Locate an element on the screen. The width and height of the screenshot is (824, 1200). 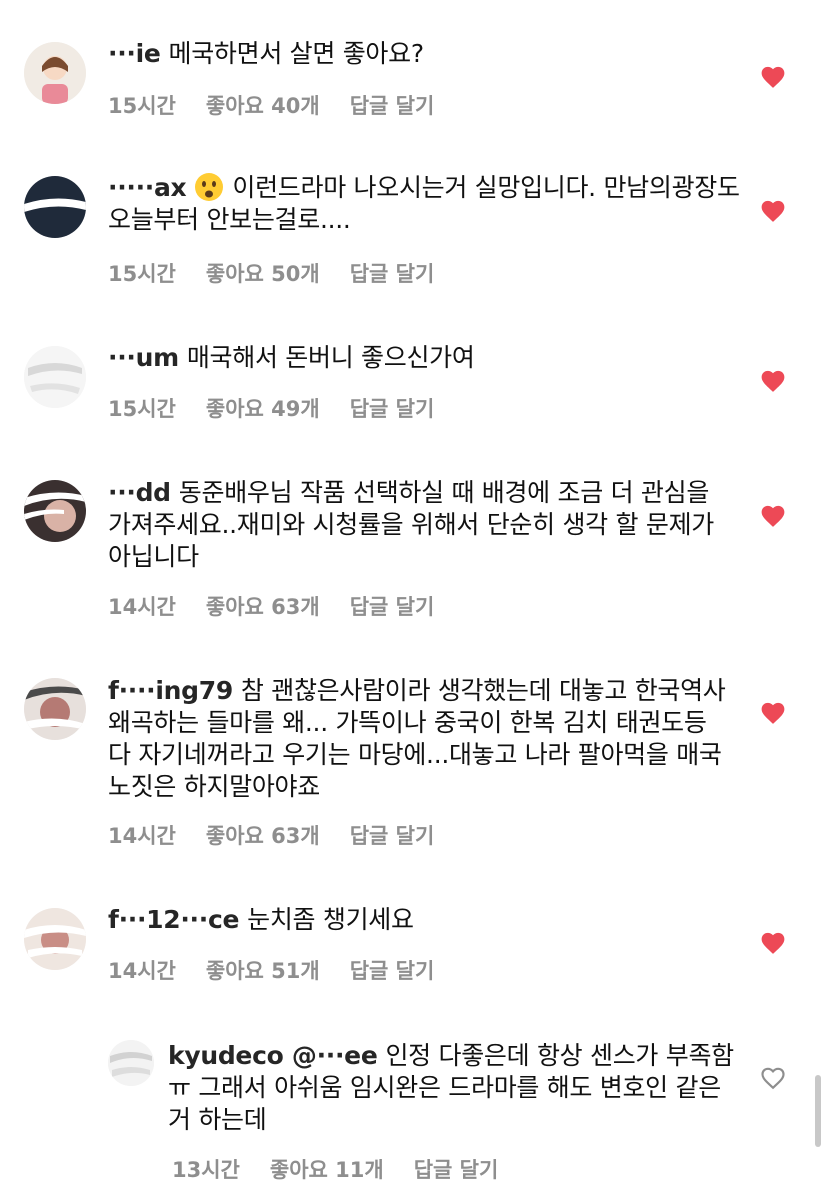
comment-body: ···ie 메국하면서 살면 좋아요? is located at coordinates (428, 54).